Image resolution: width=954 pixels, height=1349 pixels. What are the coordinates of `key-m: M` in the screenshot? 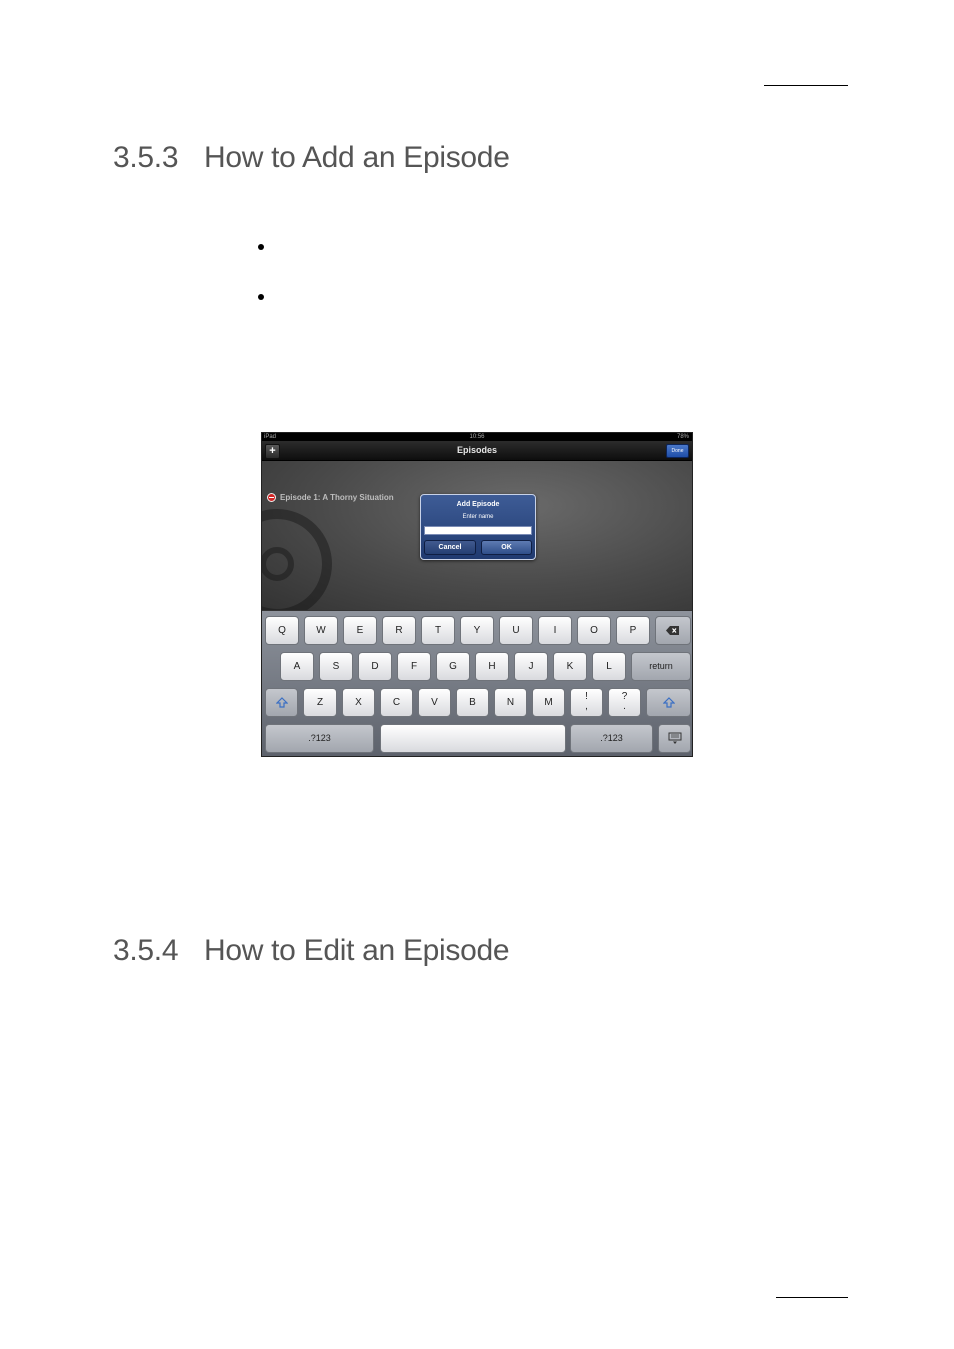 It's located at (548, 702).